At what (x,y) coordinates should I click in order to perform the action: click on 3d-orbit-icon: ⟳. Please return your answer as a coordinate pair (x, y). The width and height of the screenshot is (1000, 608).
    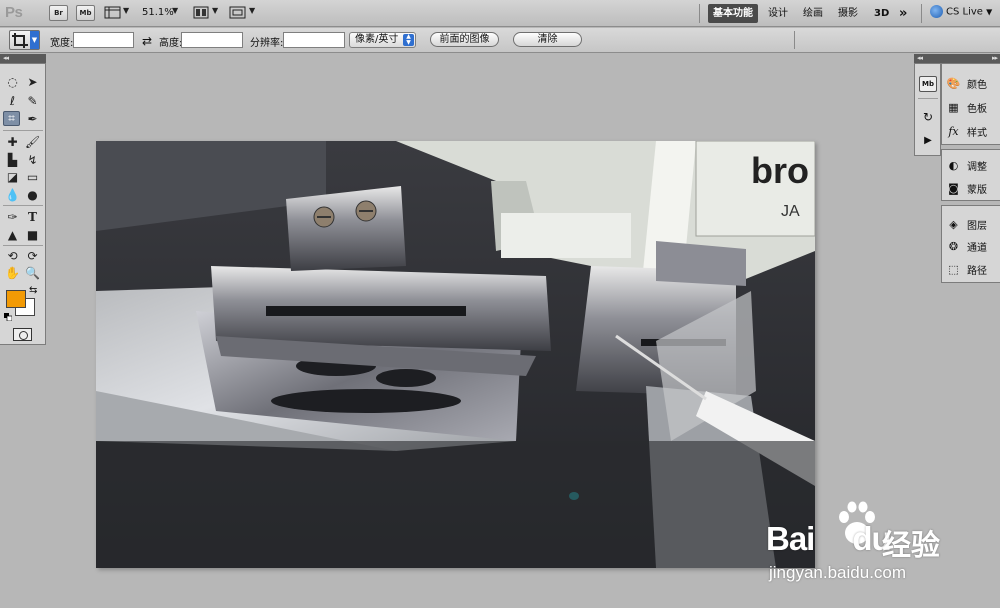
    Looking at the image, I should click on (32, 255).